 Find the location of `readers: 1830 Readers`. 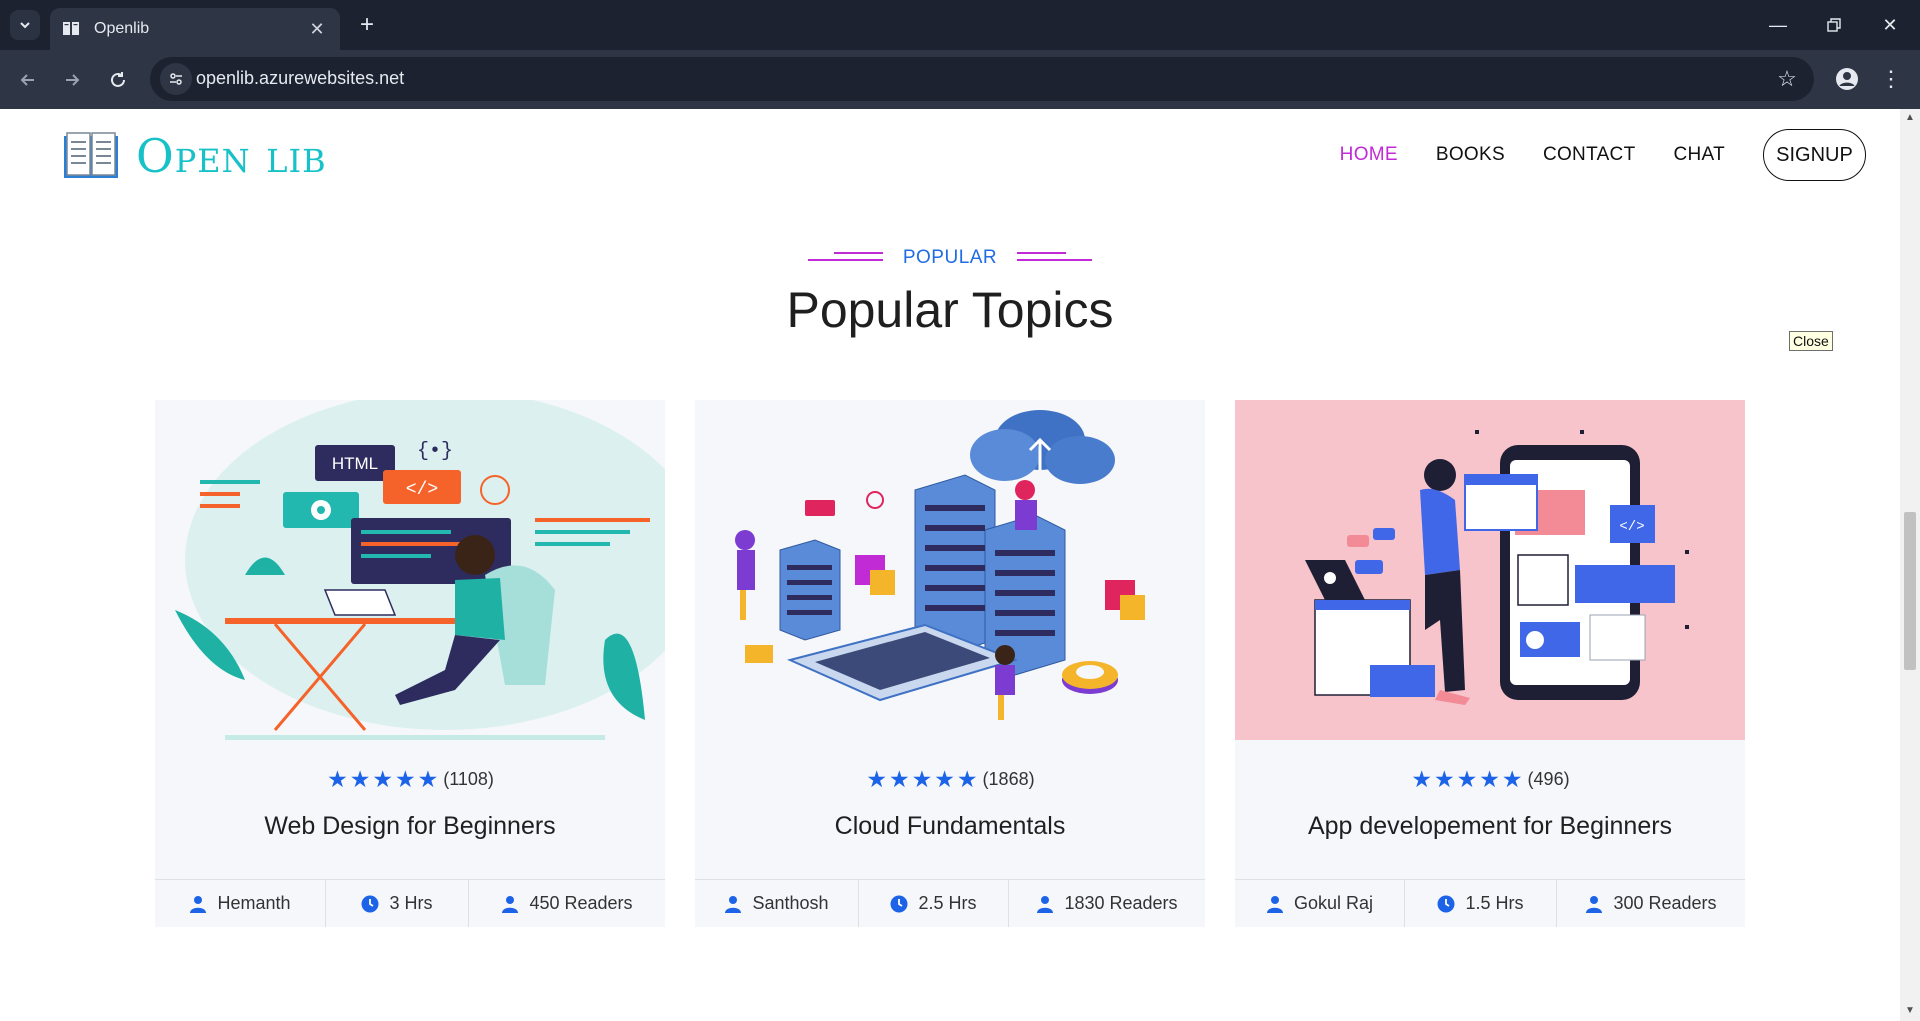

readers: 1830 Readers is located at coordinates (1121, 903).